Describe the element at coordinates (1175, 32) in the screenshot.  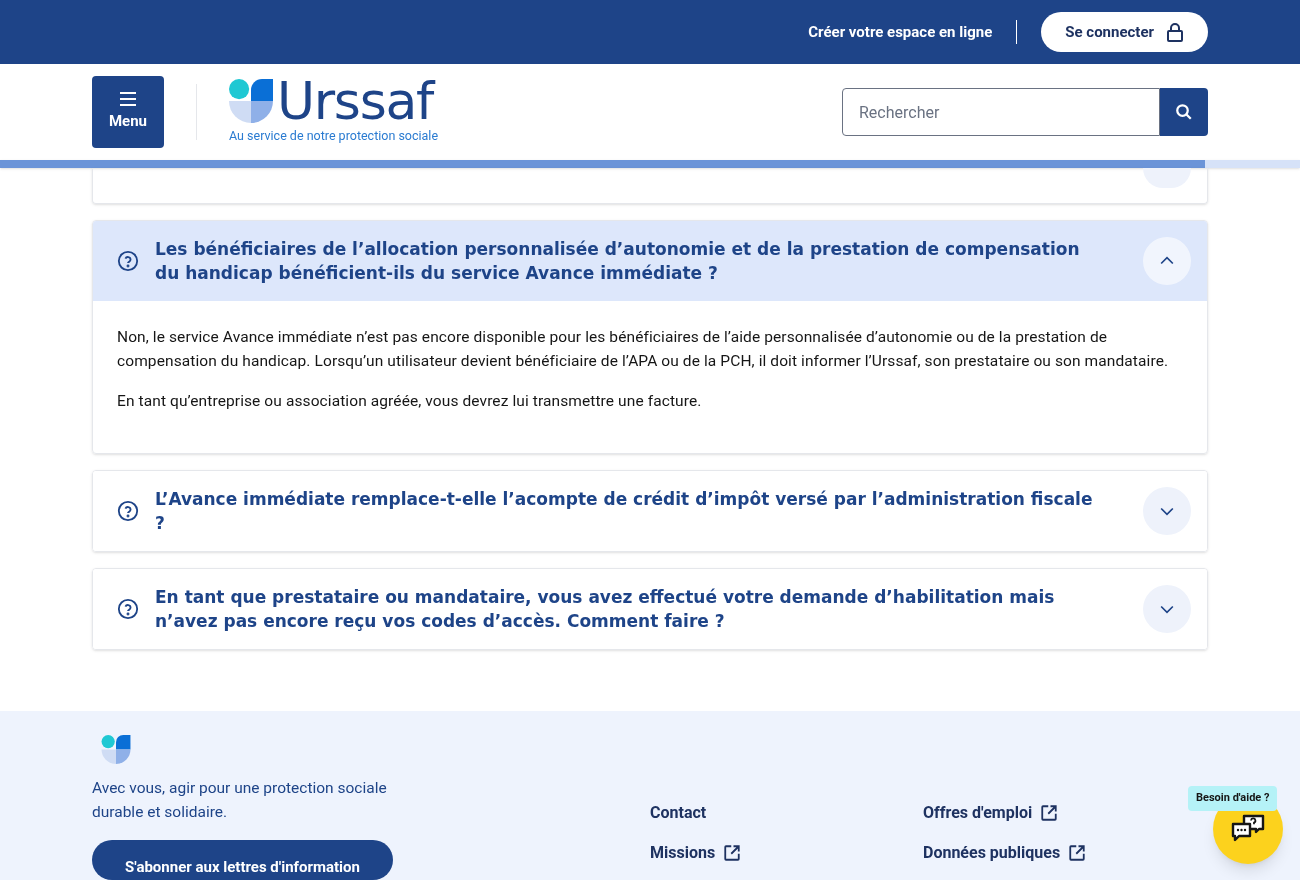
I see `lock-icon` at that location.